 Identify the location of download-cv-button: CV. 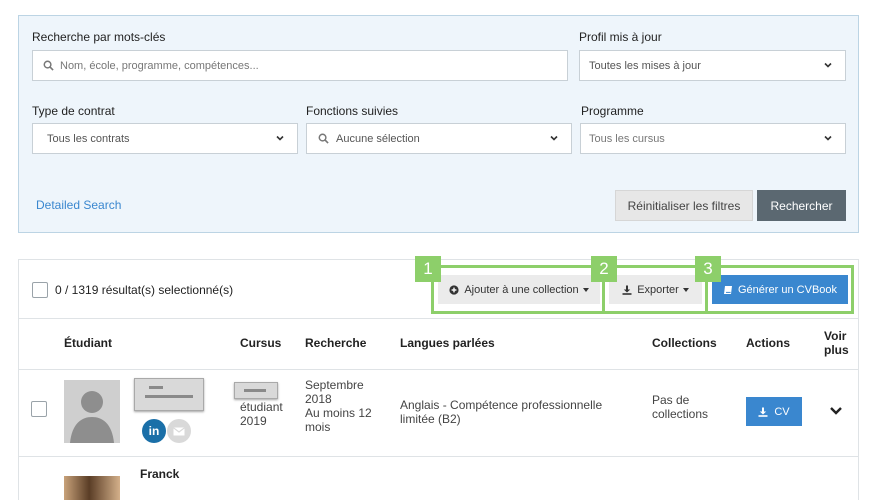
(774, 411).